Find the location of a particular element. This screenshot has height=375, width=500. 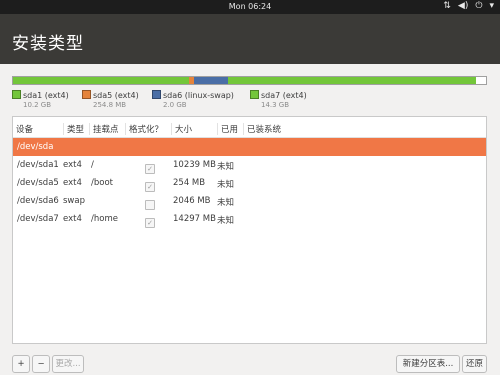

legend-item: sda6 (linux-swap) 2.0 GB is located at coordinates (193, 99).